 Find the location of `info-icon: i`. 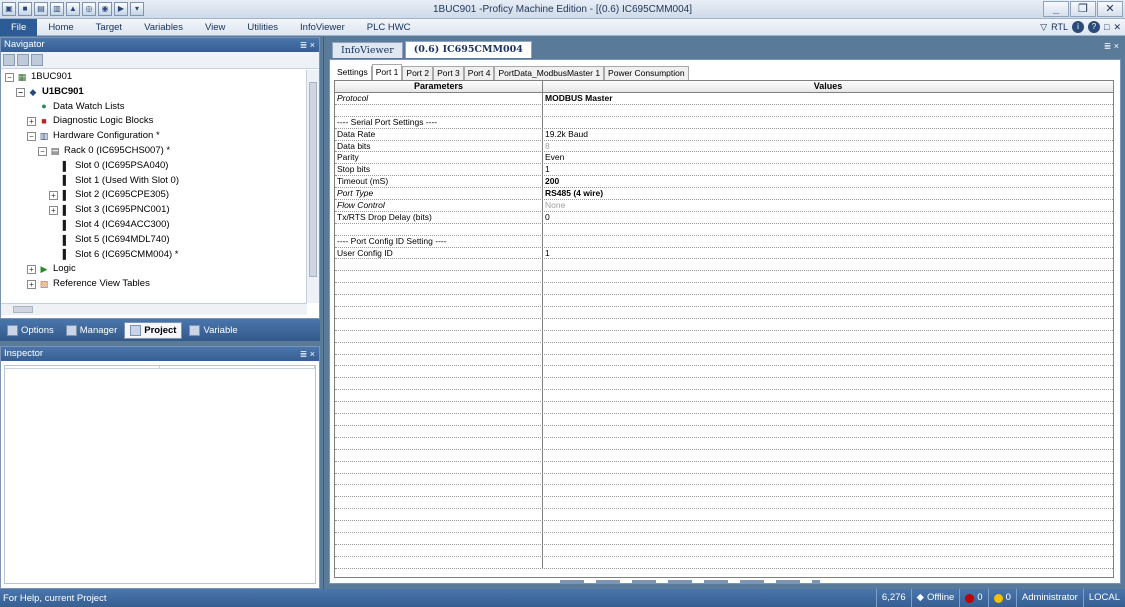

info-icon: i is located at coordinates (1078, 27).